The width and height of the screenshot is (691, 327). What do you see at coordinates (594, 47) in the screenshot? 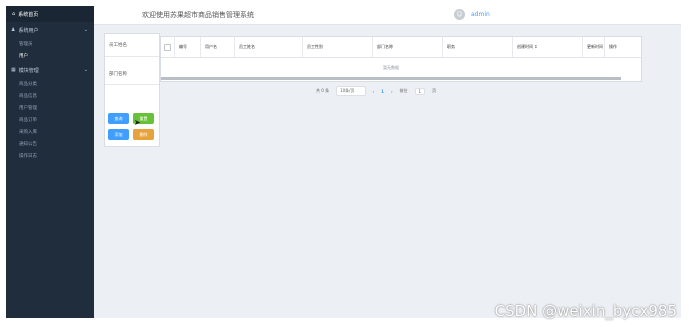
I see `column-header: 更新时间` at bounding box center [594, 47].